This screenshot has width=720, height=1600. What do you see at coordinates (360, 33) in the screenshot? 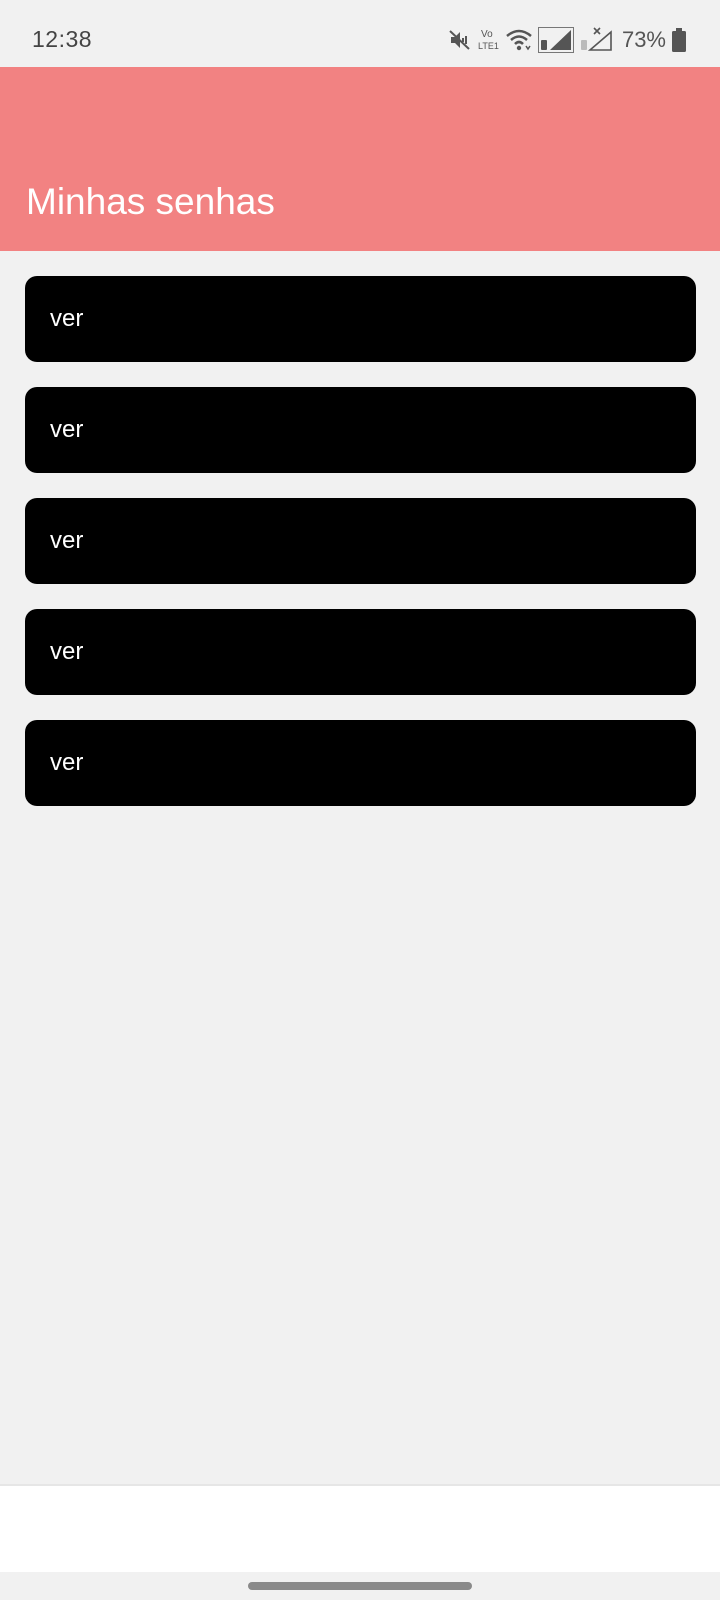
I see `status-bar: 12:38 Vo LTE1 73%` at bounding box center [360, 33].